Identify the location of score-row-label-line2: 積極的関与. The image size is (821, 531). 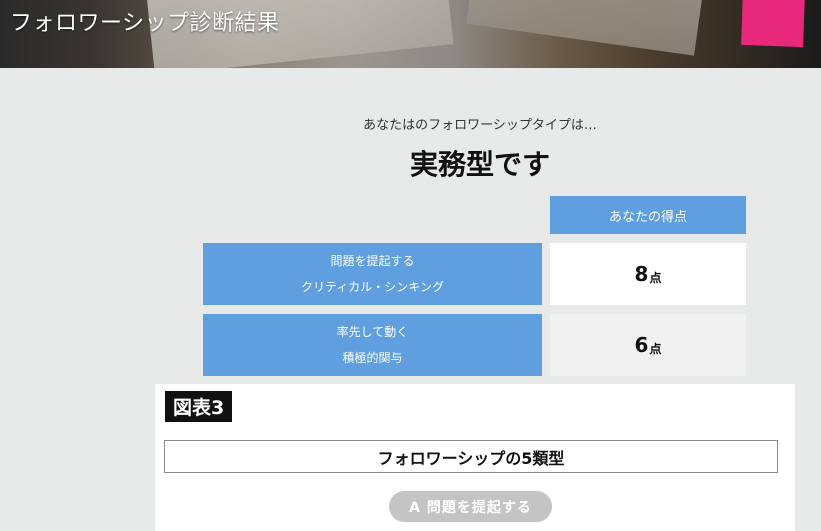
(372, 358).